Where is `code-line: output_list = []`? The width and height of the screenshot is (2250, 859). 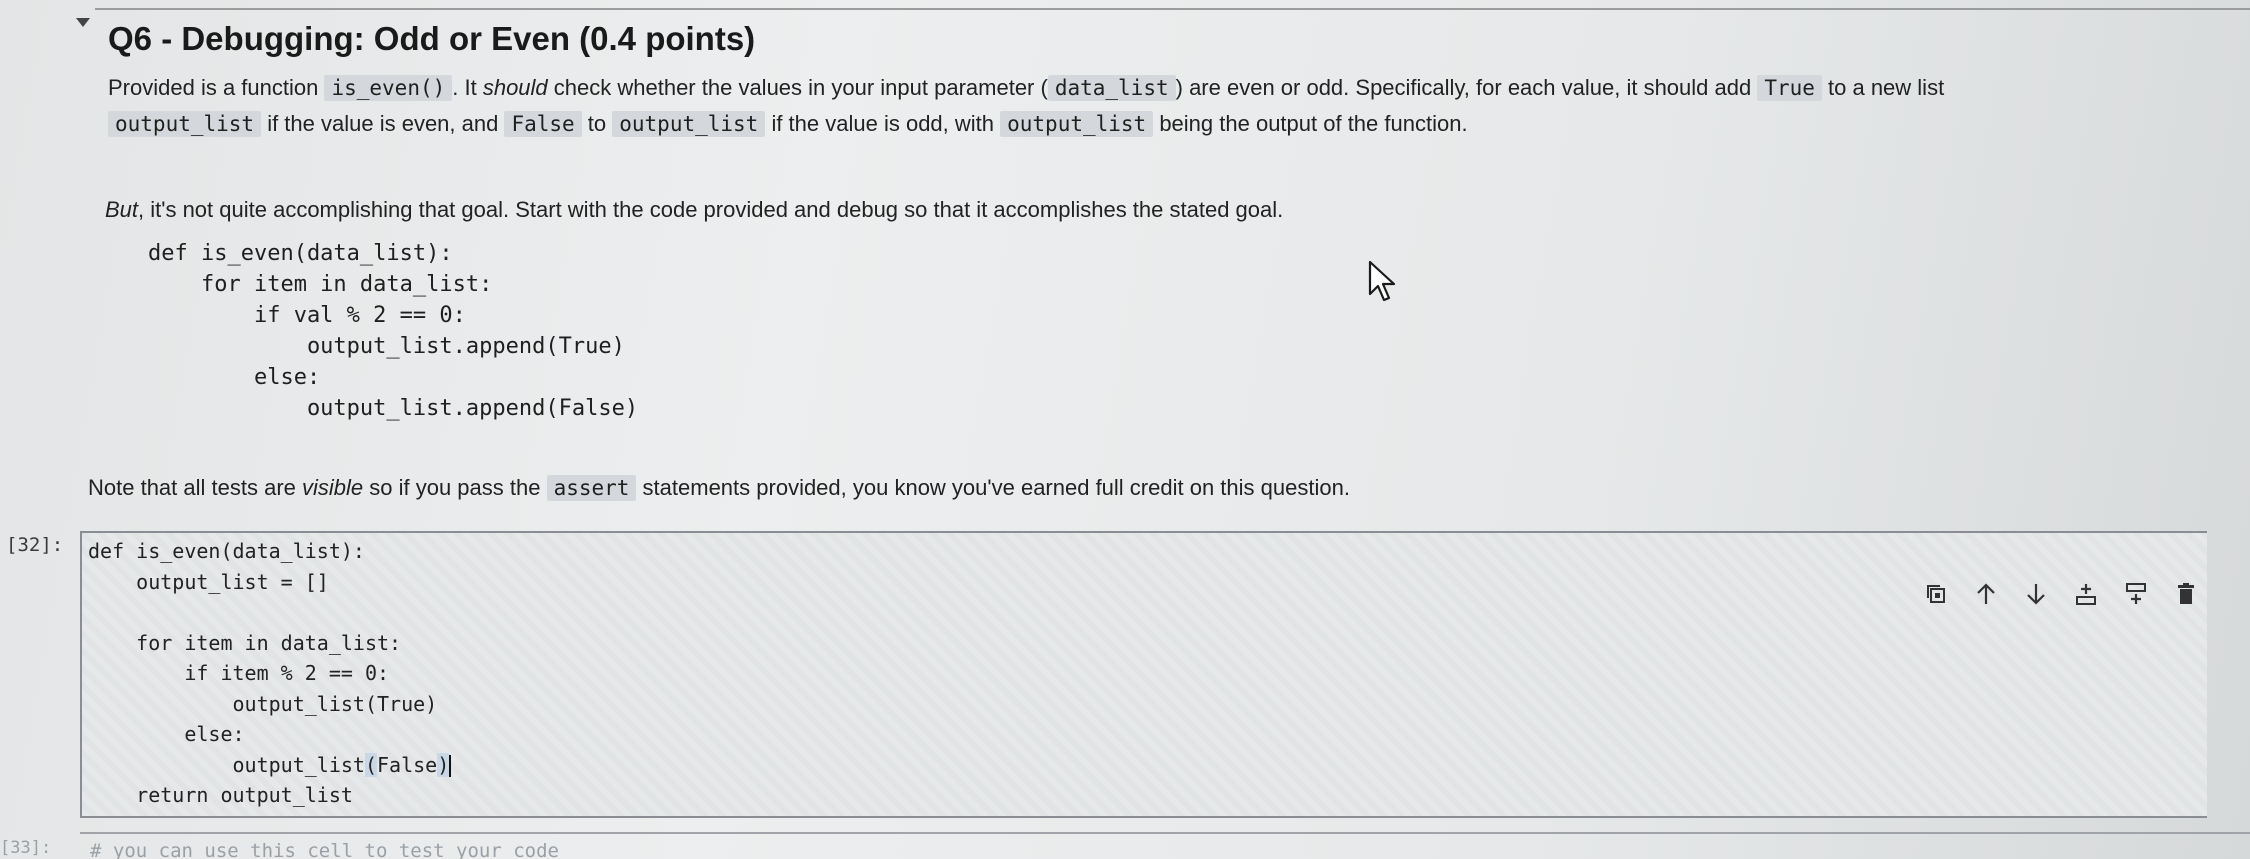 code-line: output_list = [] is located at coordinates (208, 581).